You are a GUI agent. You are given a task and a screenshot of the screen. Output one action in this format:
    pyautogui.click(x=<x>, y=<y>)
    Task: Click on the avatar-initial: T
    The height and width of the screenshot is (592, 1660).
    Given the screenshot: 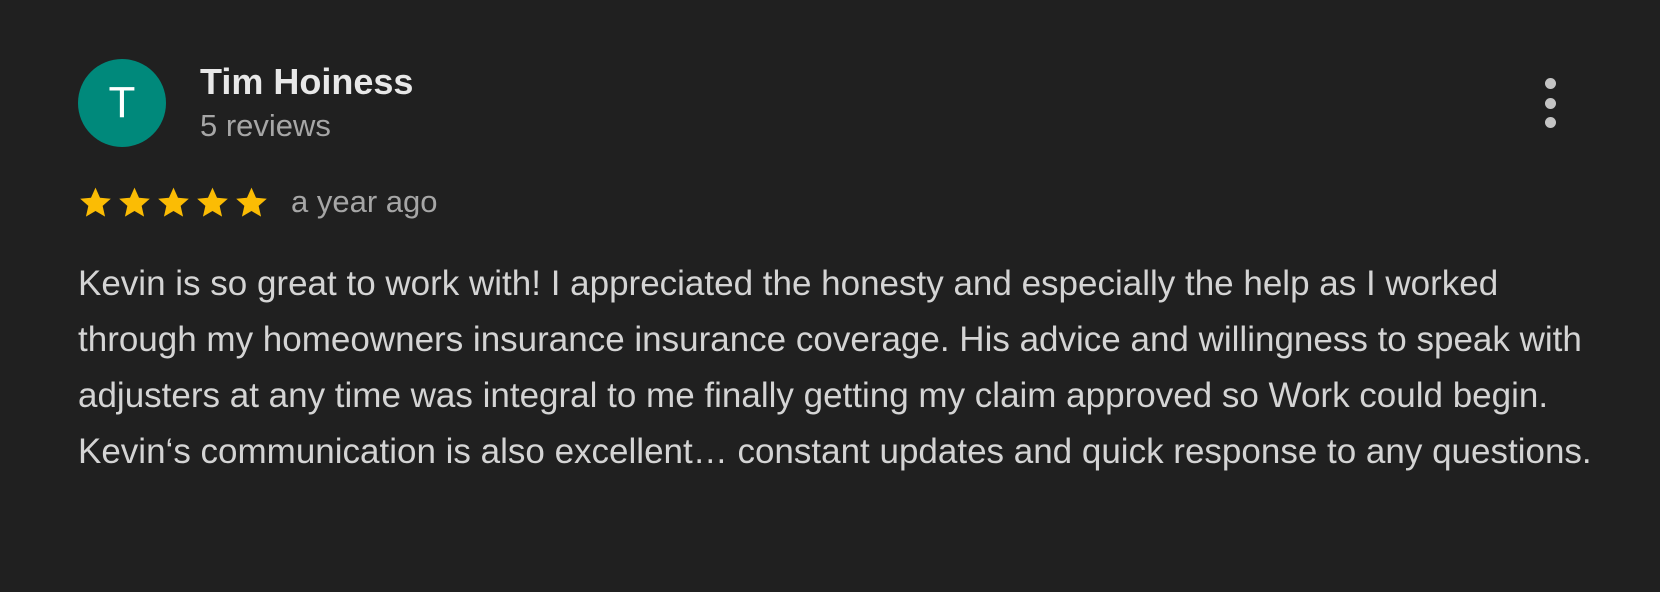 What is the action you would take?
    pyautogui.click(x=122, y=102)
    